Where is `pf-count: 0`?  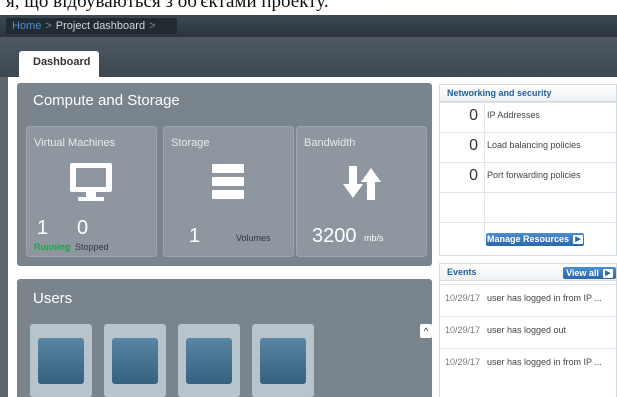
pf-count: 0 is located at coordinates (473, 175).